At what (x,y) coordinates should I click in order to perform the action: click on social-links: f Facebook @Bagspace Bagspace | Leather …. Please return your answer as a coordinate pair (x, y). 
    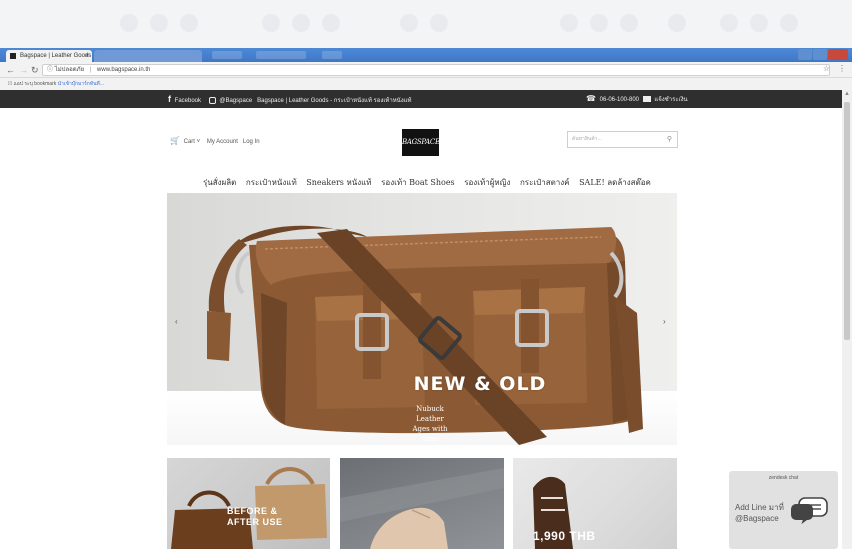
    Looking at the image, I should click on (290, 100).